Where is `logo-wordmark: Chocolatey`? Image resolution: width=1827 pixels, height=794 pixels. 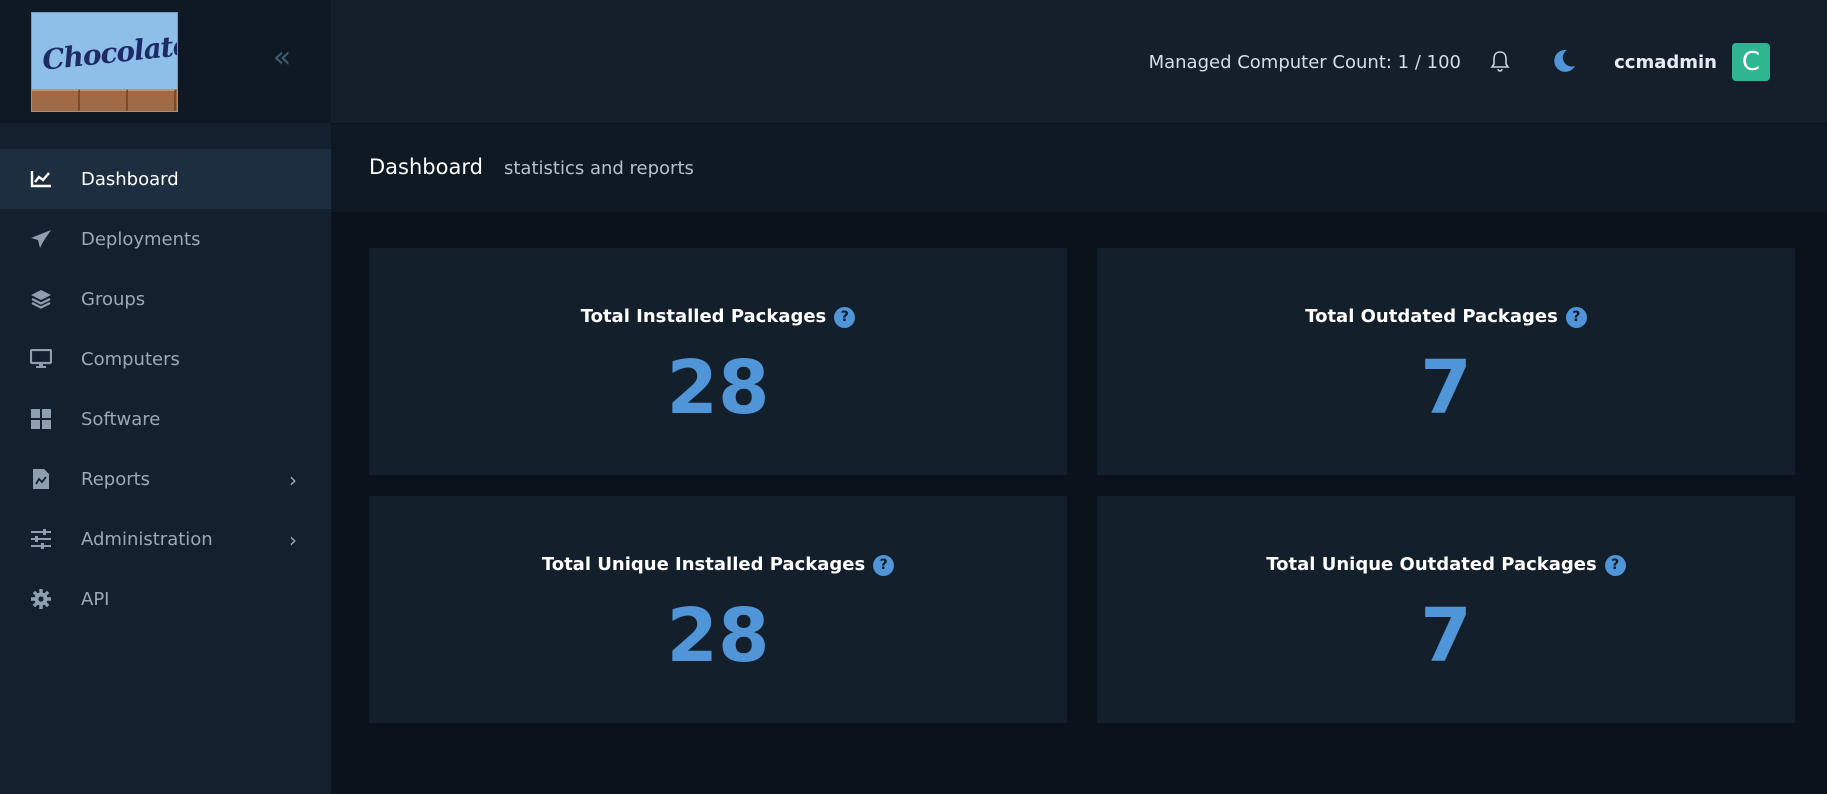 logo-wordmark: Chocolatey is located at coordinates (109, 51).